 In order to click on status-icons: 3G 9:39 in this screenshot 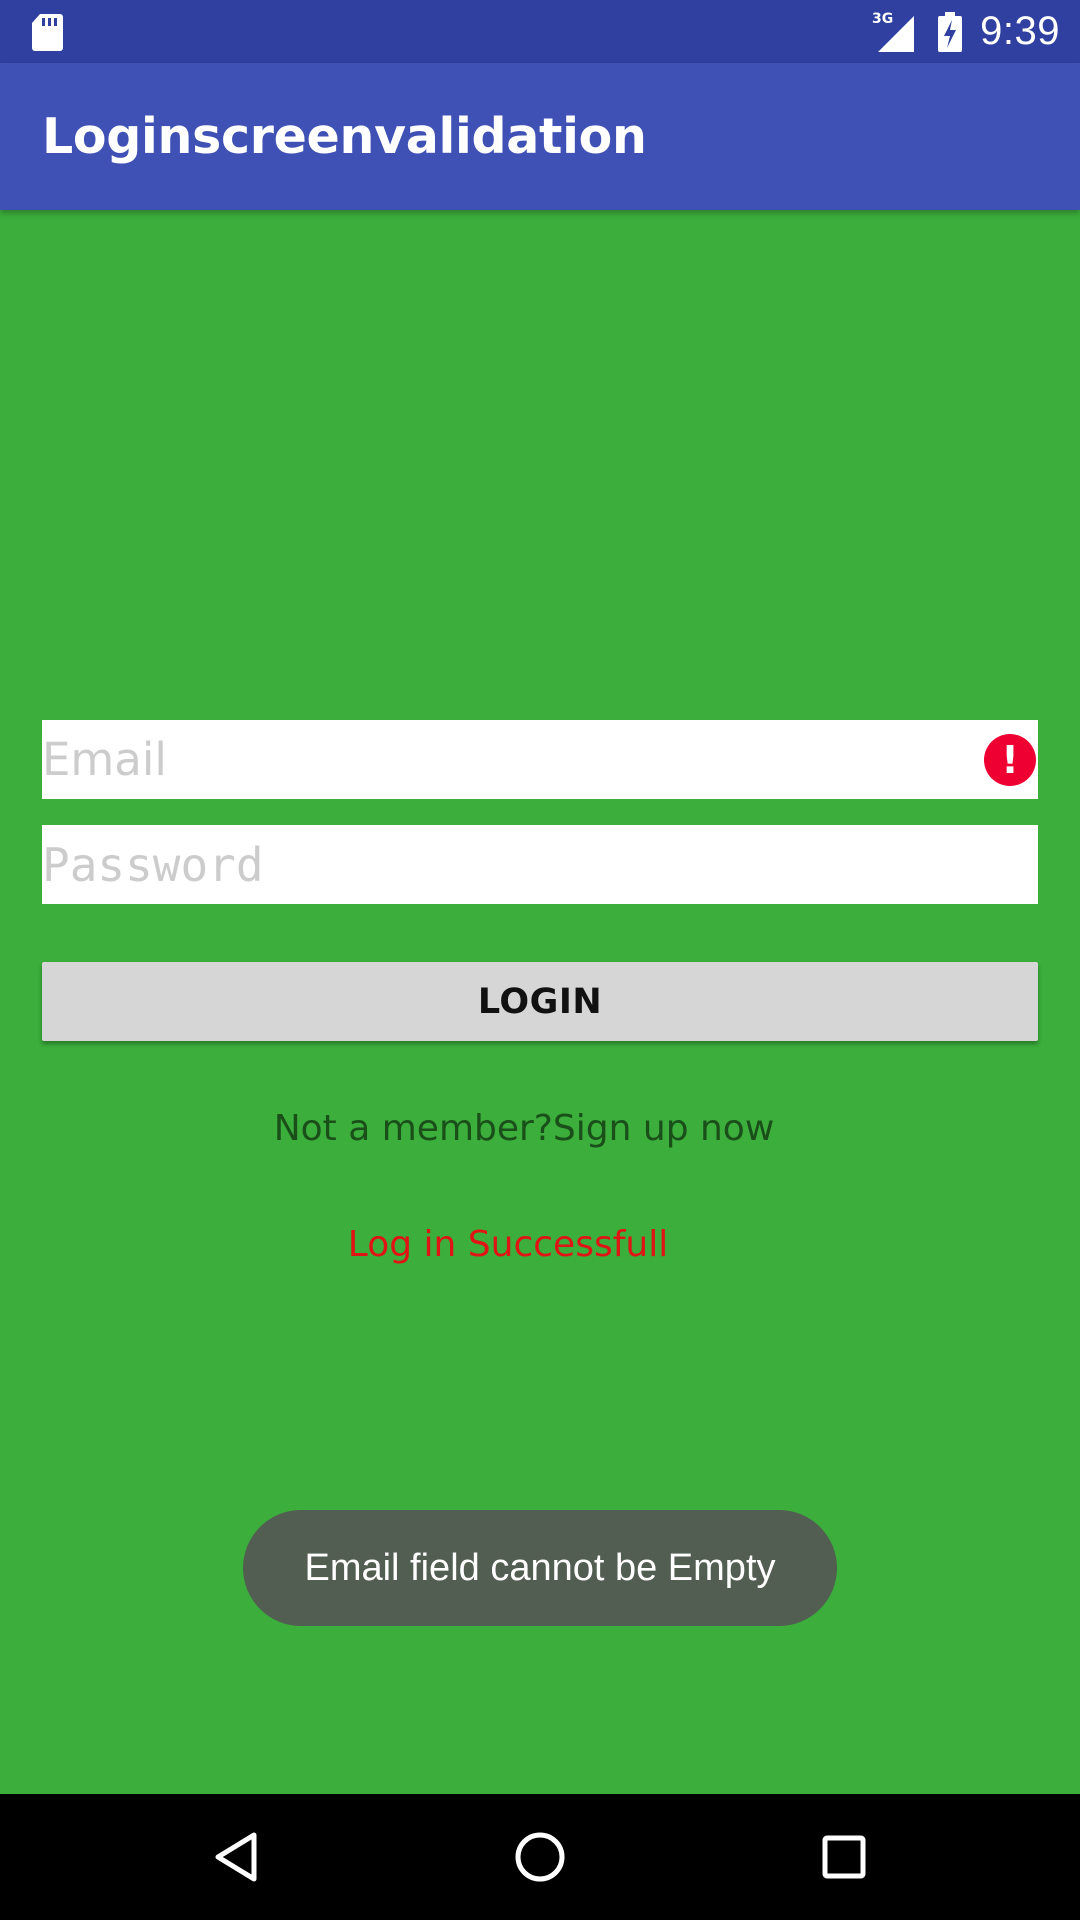, I will do `click(966, 31)`.